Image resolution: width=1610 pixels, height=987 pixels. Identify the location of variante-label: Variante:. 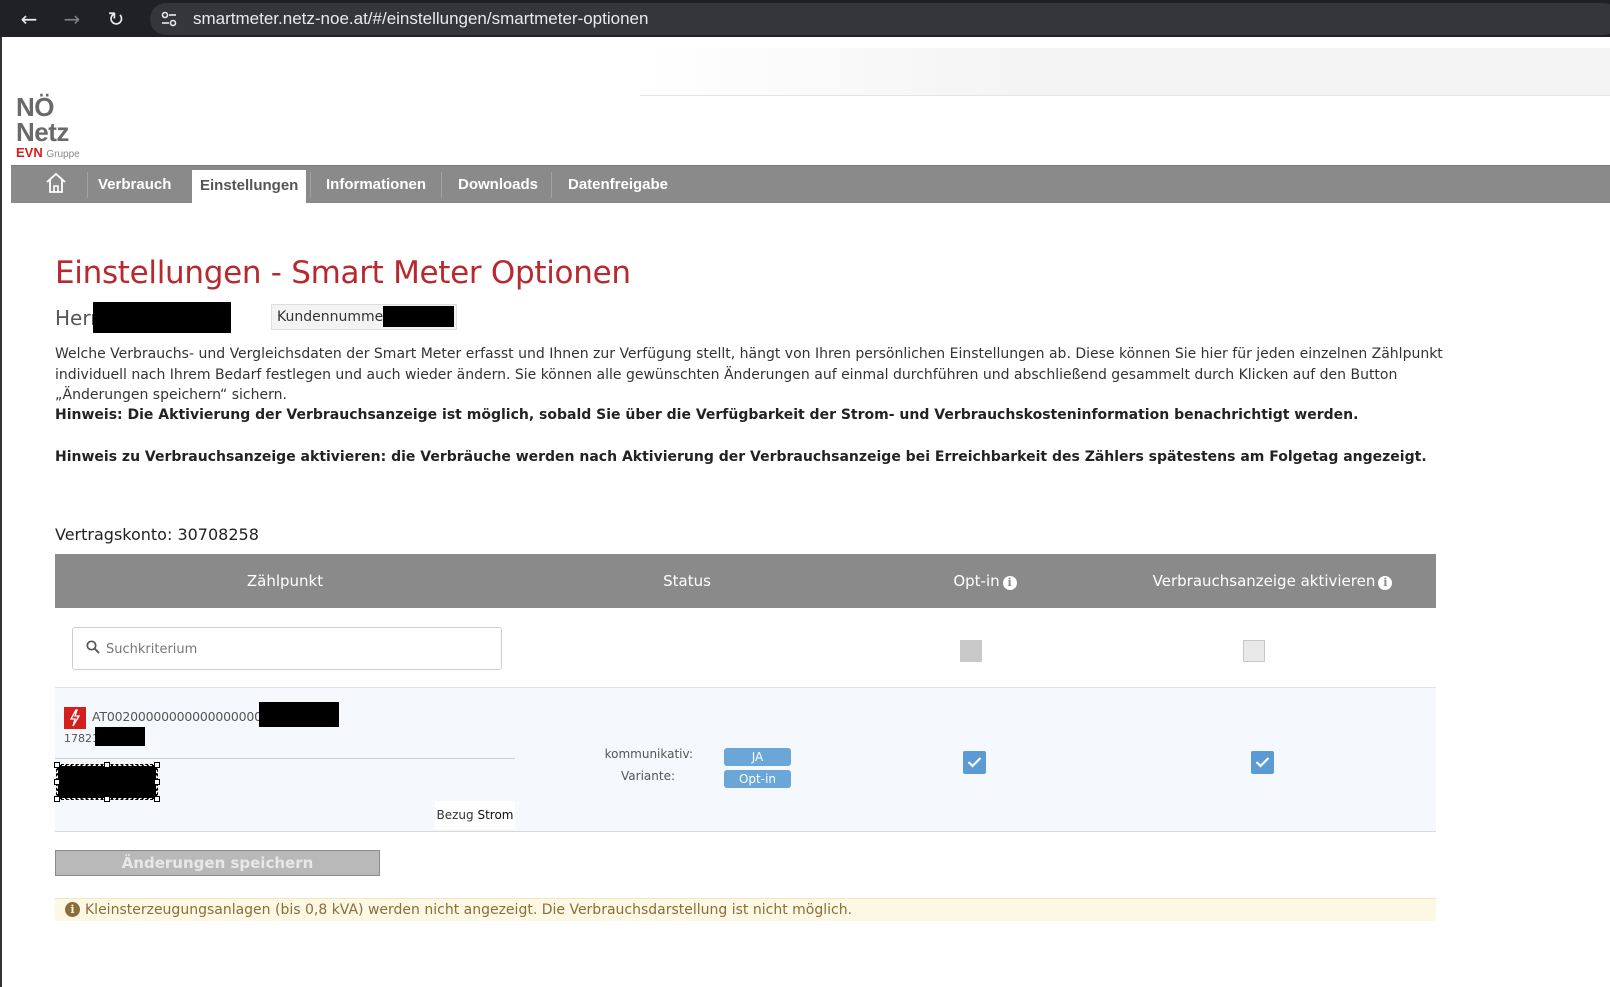
(648, 776).